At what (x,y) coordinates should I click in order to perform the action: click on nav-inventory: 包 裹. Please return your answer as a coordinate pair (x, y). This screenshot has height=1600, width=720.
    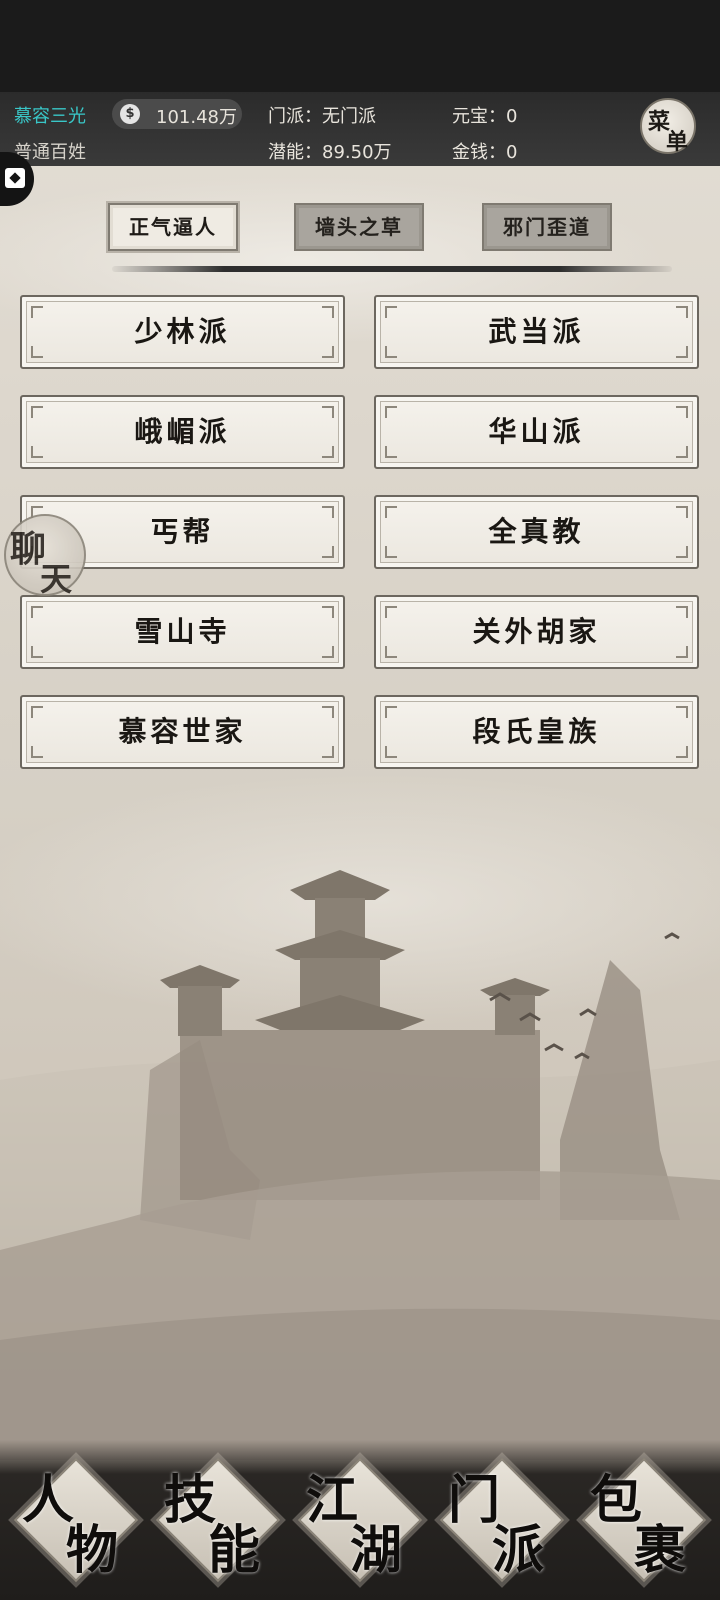
    Looking at the image, I should click on (644, 1520).